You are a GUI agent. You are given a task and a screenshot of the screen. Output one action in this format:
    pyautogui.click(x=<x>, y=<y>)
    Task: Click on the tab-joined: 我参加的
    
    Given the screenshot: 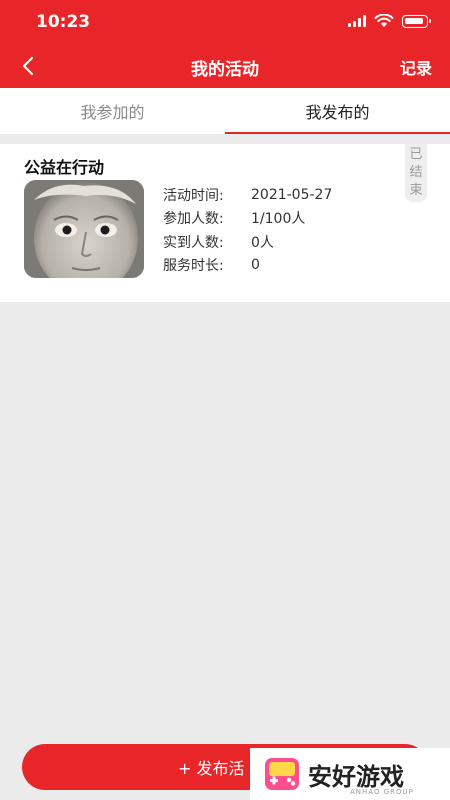 What is the action you would take?
    pyautogui.click(x=112, y=111)
    